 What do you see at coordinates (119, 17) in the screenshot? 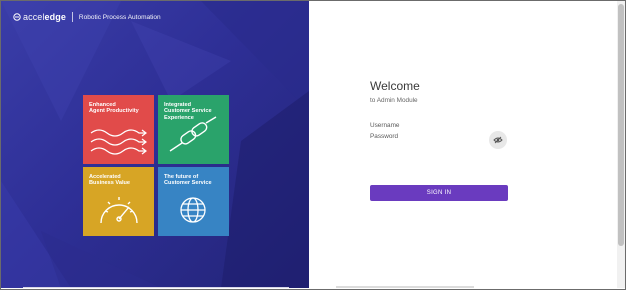
I see `brand-product-name: Robotic Process Automation` at bounding box center [119, 17].